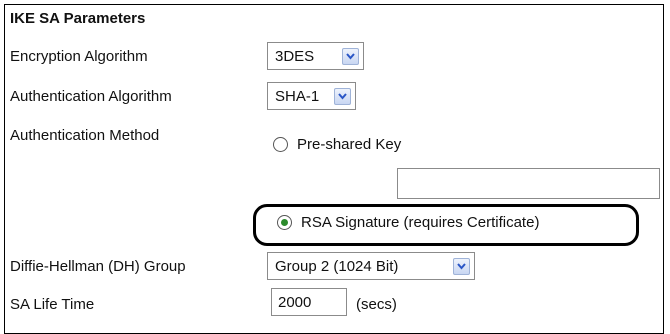  Describe the element at coordinates (315, 56) in the screenshot. I see `encryption-algorithm-select: 3DES` at that location.